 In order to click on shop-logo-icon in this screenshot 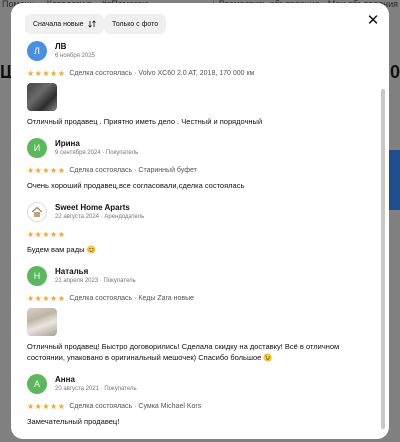, I will do `click(37, 212)`.